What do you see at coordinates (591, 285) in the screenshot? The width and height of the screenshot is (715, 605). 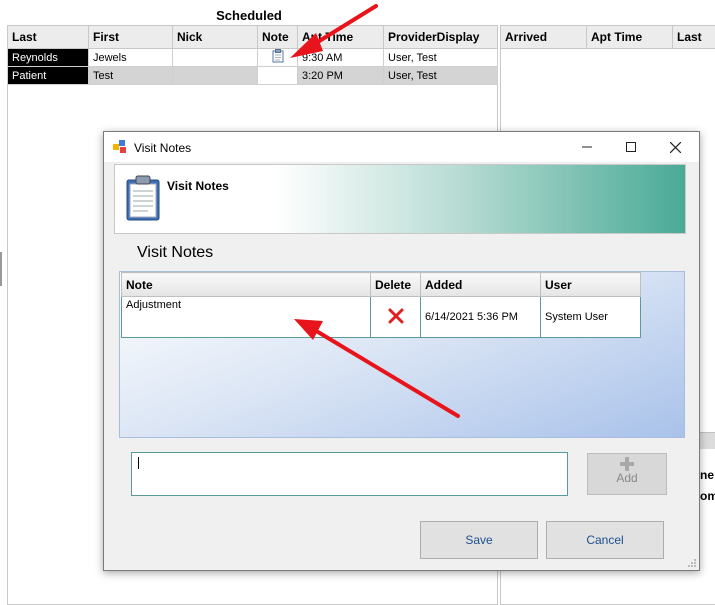 I see `col-header-user: User` at bounding box center [591, 285].